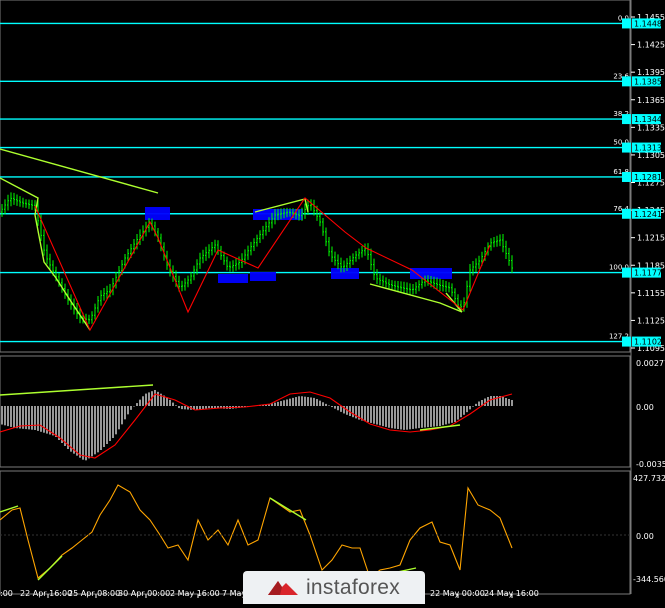 This screenshot has width=665, height=608. What do you see at coordinates (256, 531) in the screenshot?
I see `oscillator-line` at bounding box center [256, 531].